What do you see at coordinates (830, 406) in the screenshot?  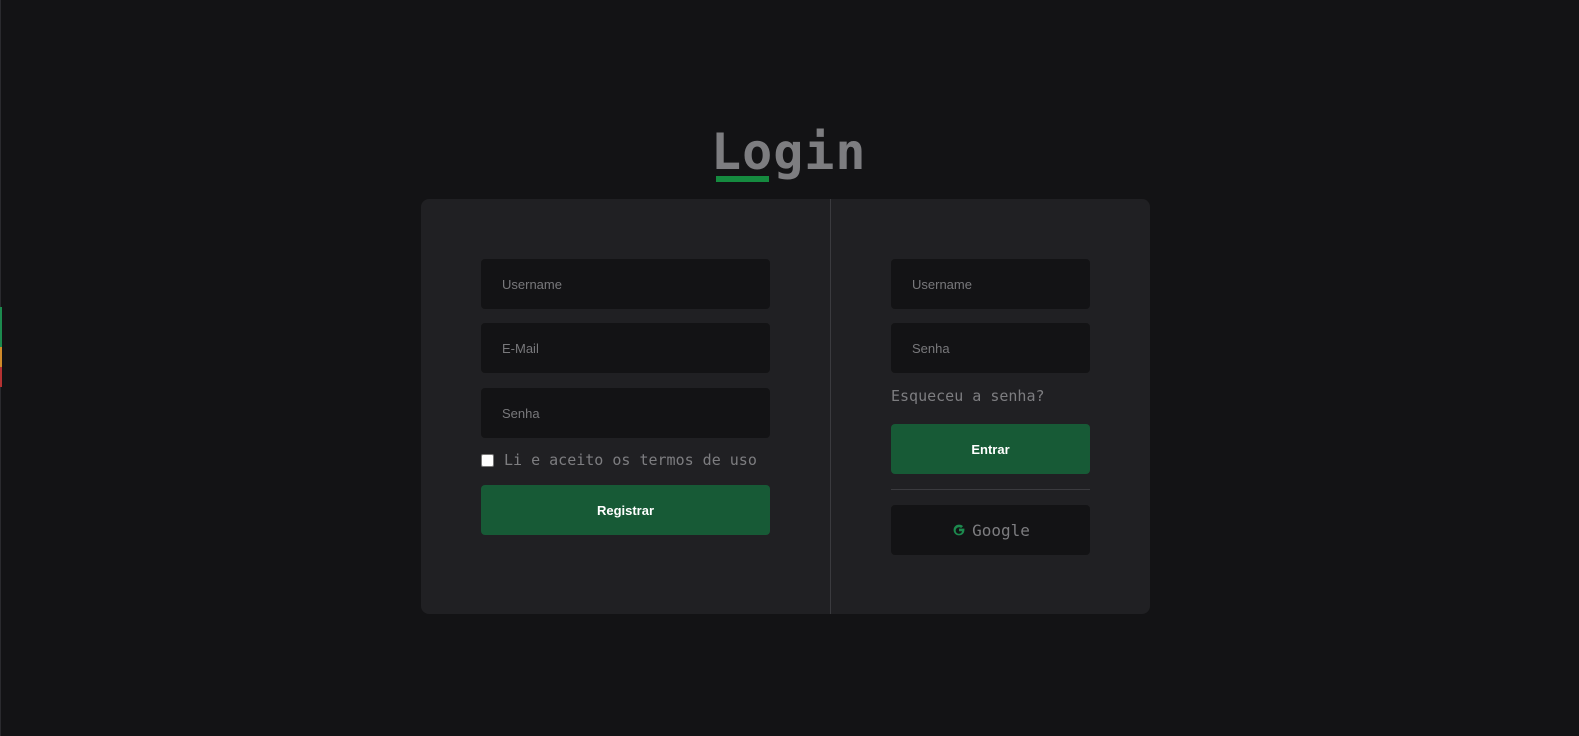 I see `form-divider` at bounding box center [830, 406].